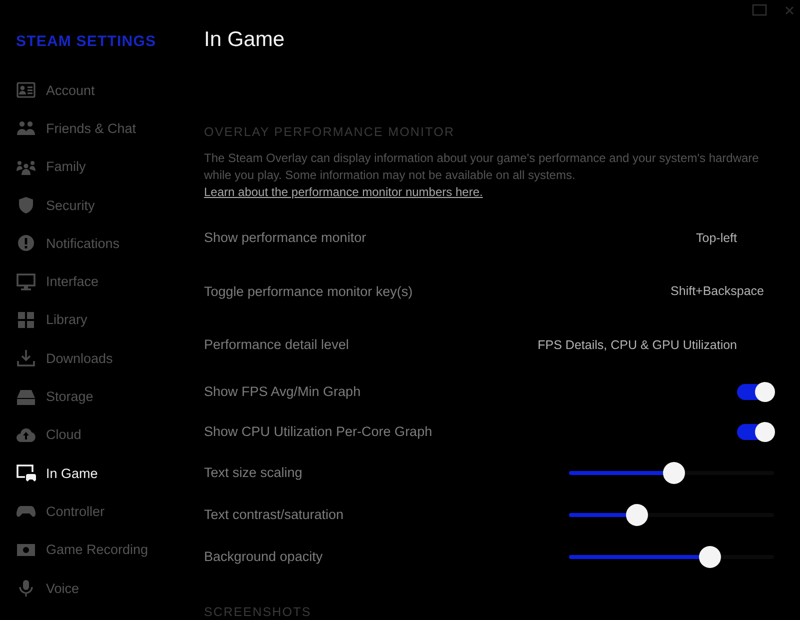 The image size is (800, 620). What do you see at coordinates (75, 511) in the screenshot?
I see `sidebar-item-label: Controller` at bounding box center [75, 511].